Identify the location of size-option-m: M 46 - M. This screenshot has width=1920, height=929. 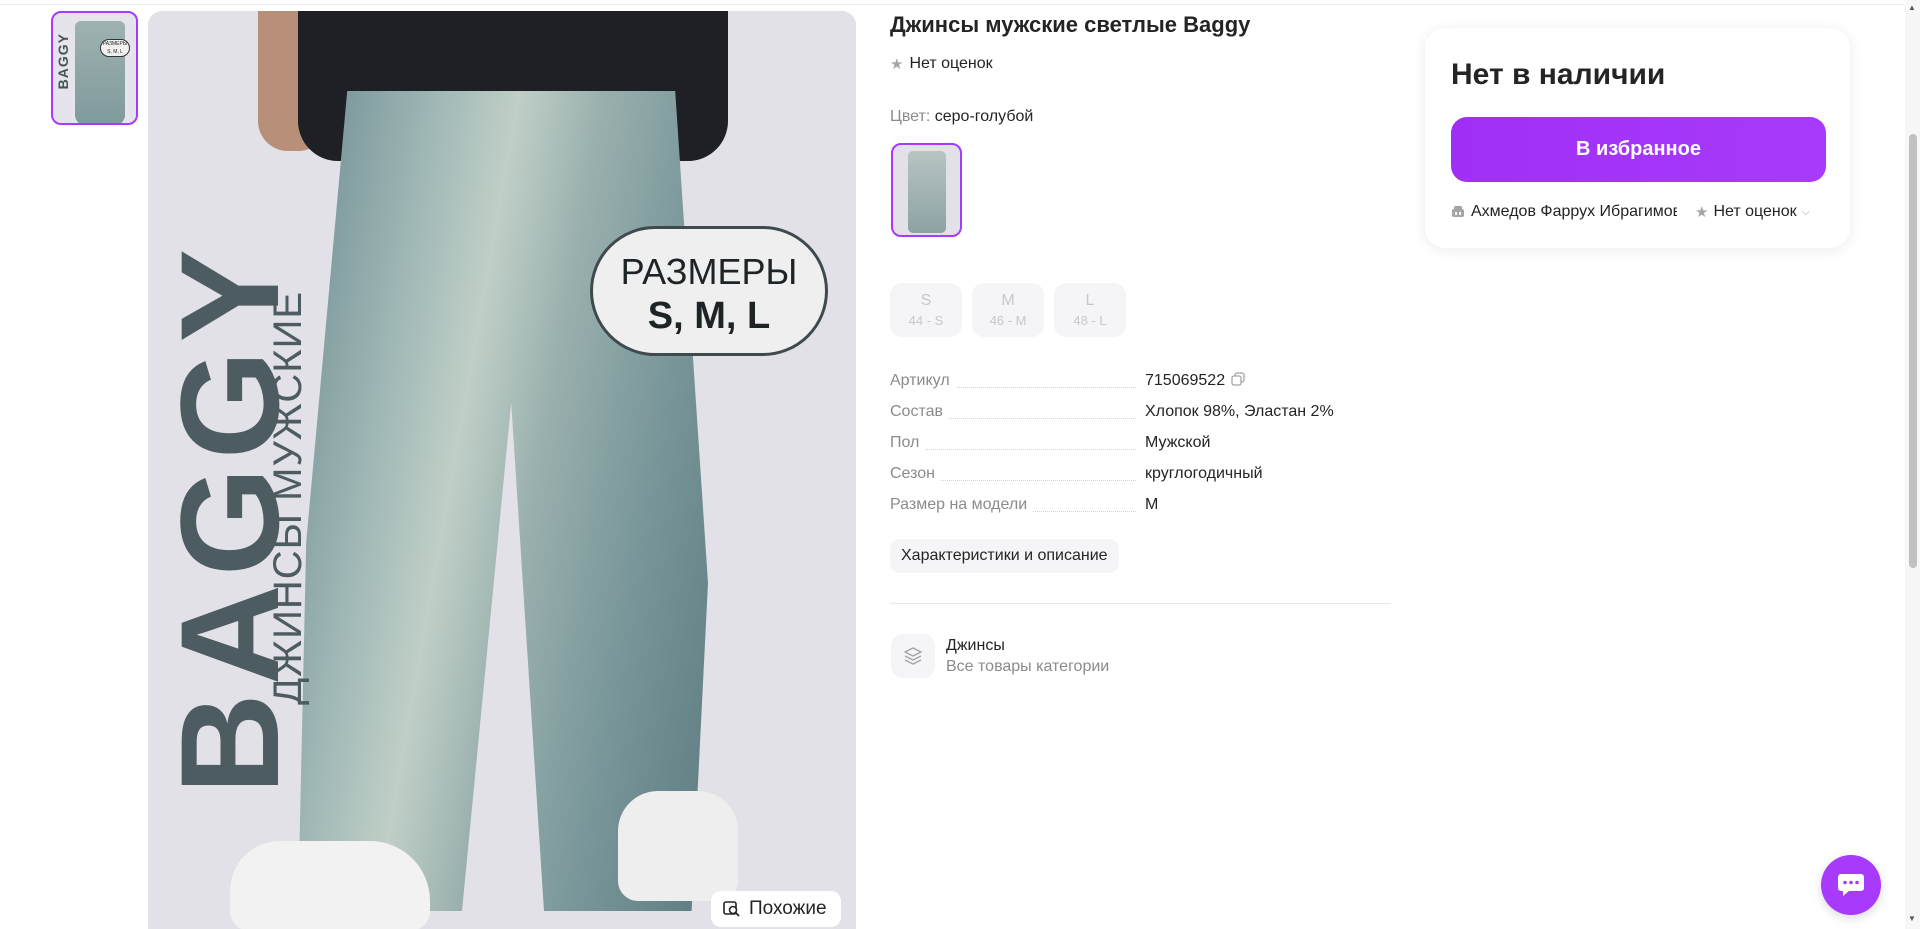
(1008, 310).